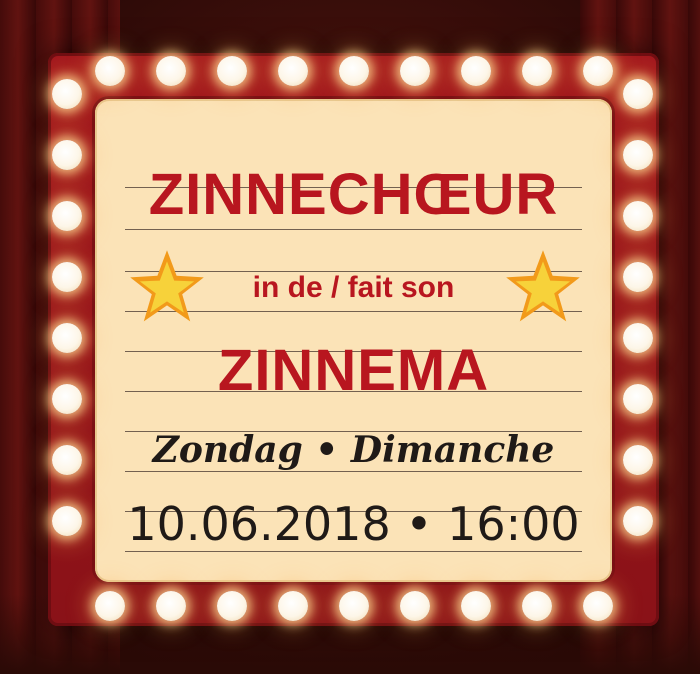 This screenshot has height=674, width=700. I want to click on poster-venue: ZINNEMA, so click(353, 370).